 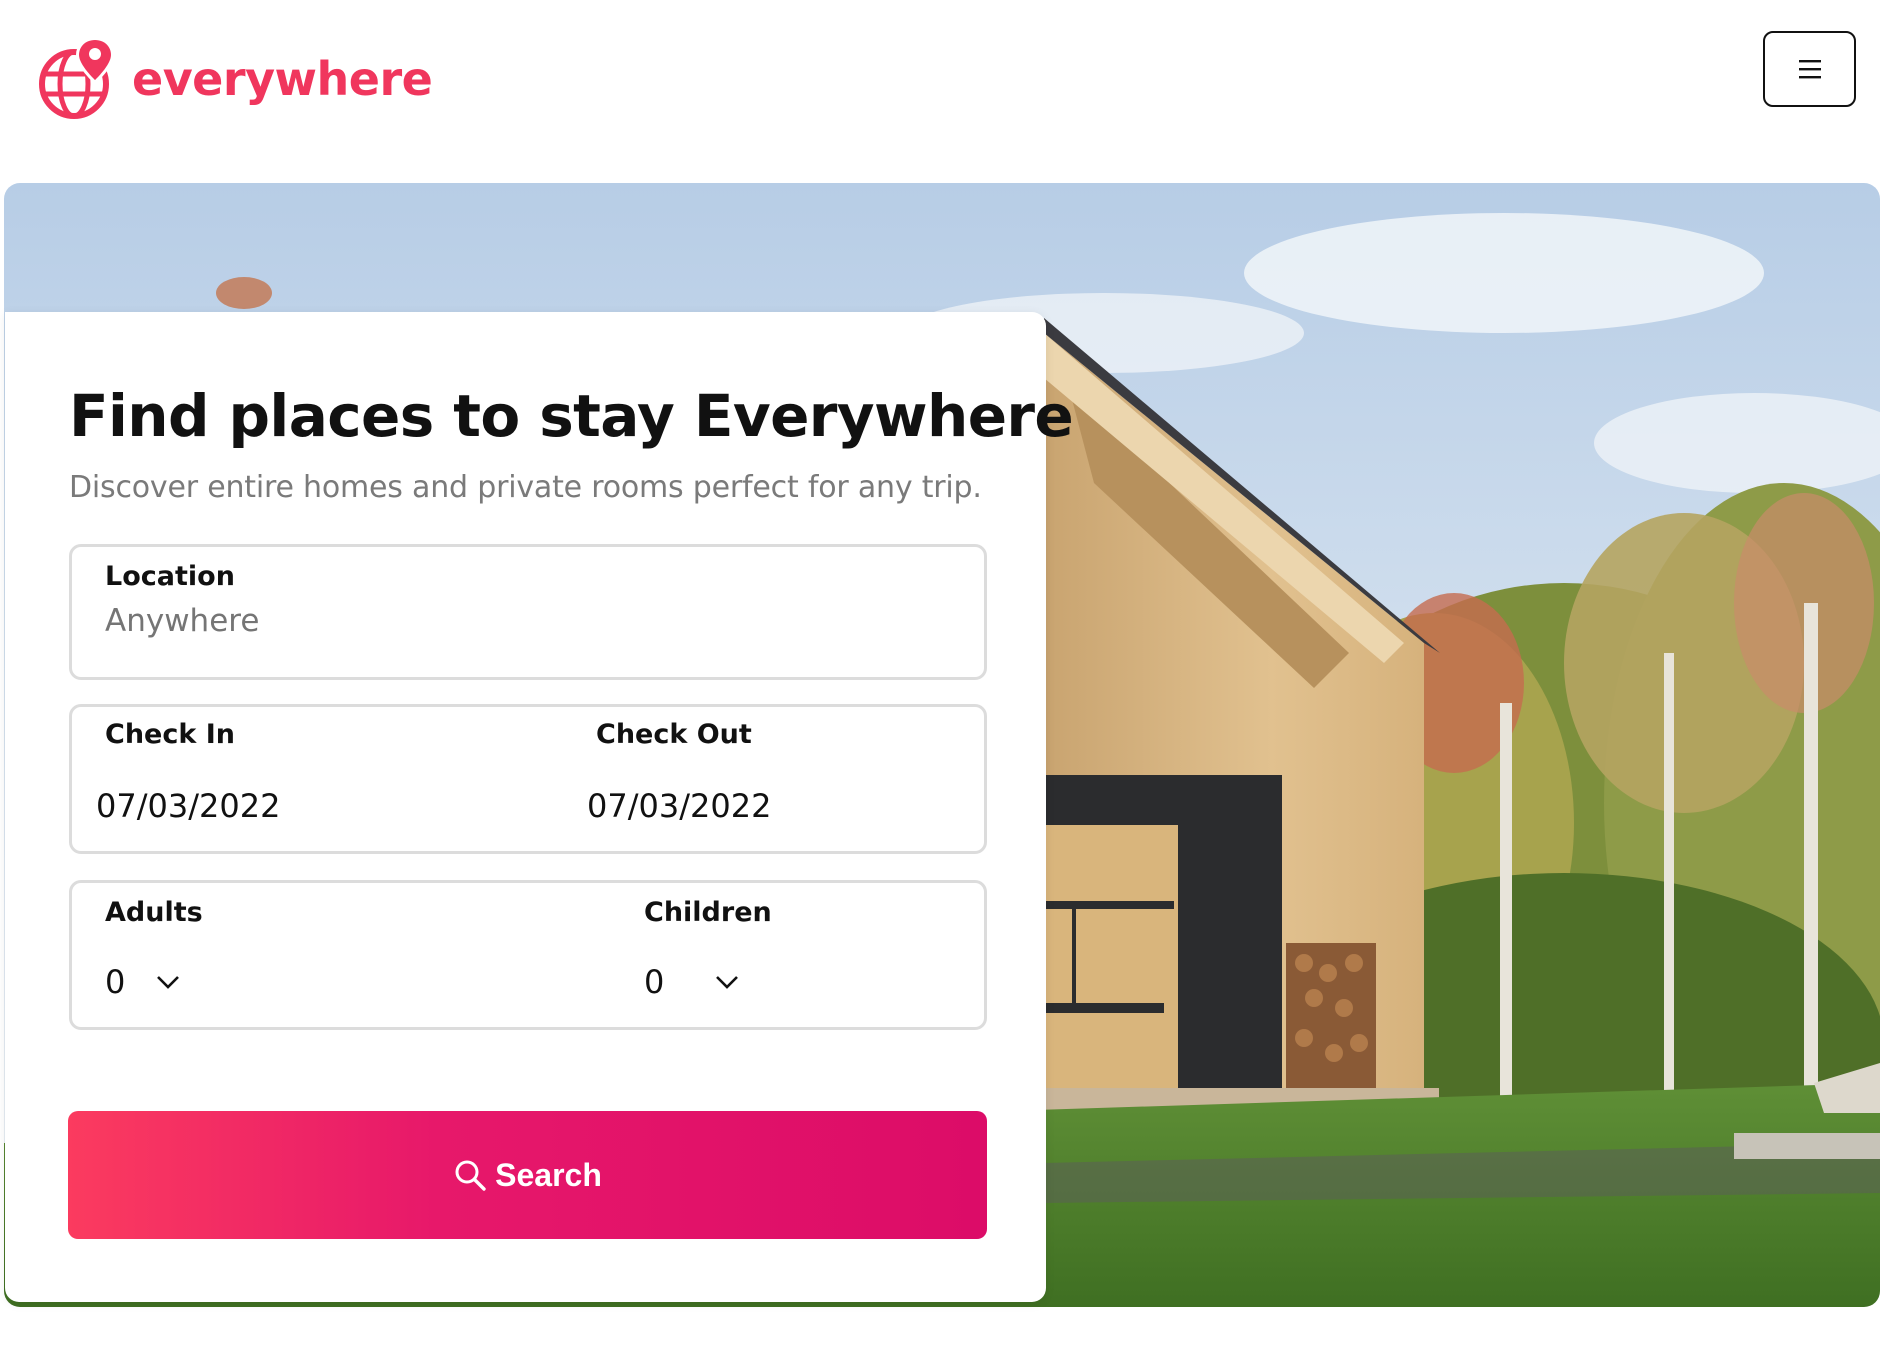 I want to click on guests-field: Adults 0 Children 0, so click(x=528, y=955).